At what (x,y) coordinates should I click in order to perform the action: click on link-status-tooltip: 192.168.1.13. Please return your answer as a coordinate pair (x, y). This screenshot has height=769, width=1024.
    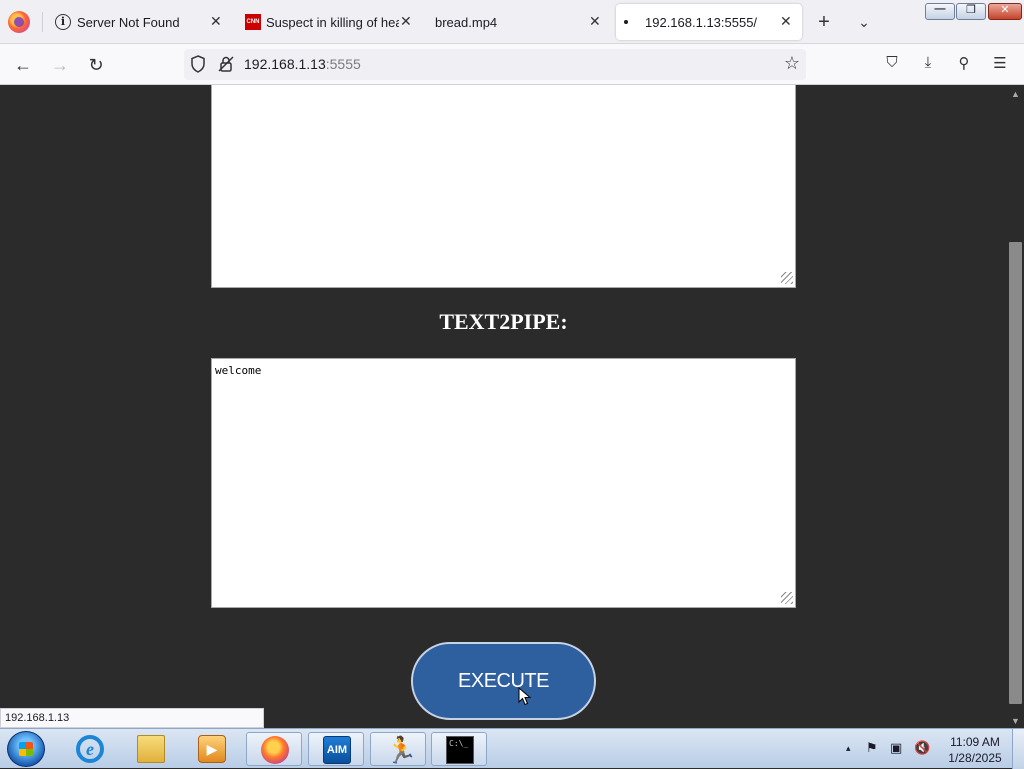
    Looking at the image, I should click on (132, 718).